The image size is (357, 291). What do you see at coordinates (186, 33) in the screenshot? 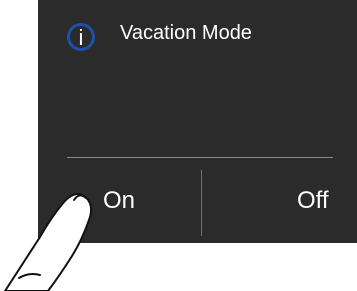
I see `dialog-title: Vacation Mode` at bounding box center [186, 33].